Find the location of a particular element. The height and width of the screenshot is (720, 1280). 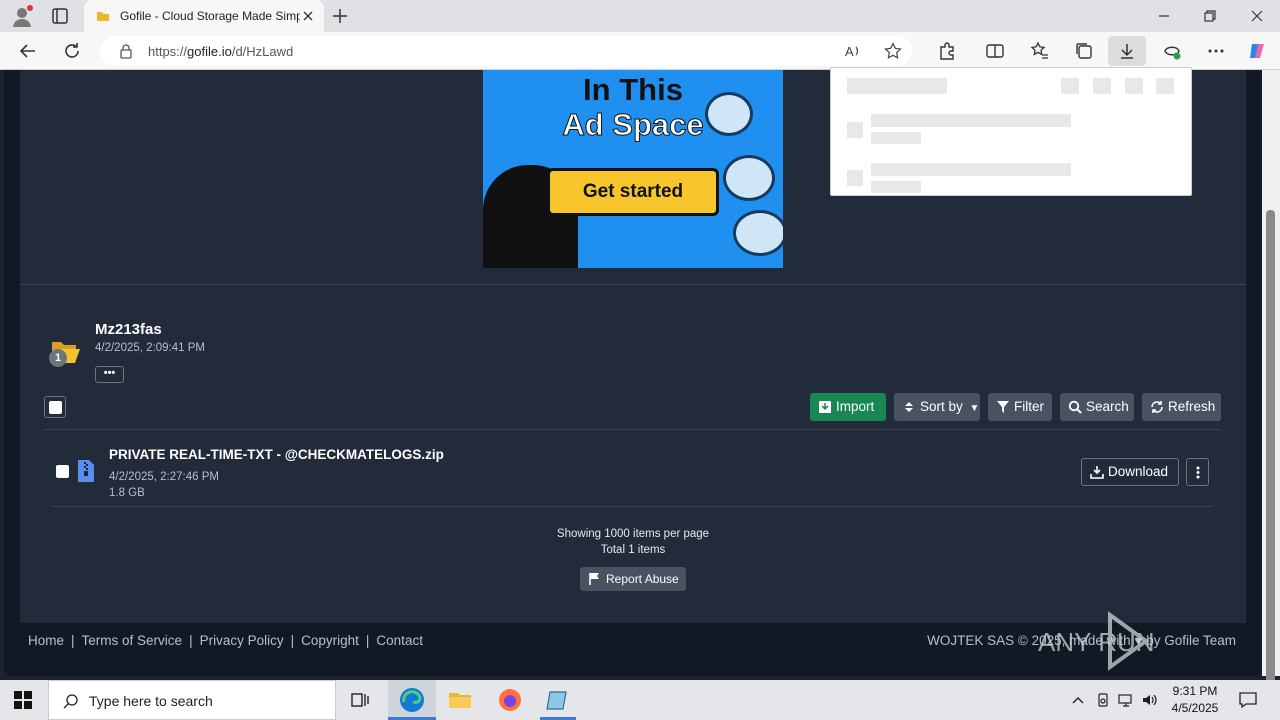

flag-icon is located at coordinates (594, 579).